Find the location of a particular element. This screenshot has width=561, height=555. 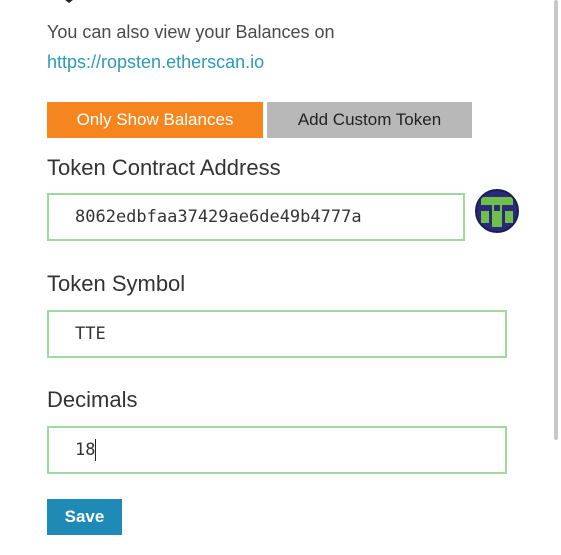

decimals-input: 18 is located at coordinates (277, 450).